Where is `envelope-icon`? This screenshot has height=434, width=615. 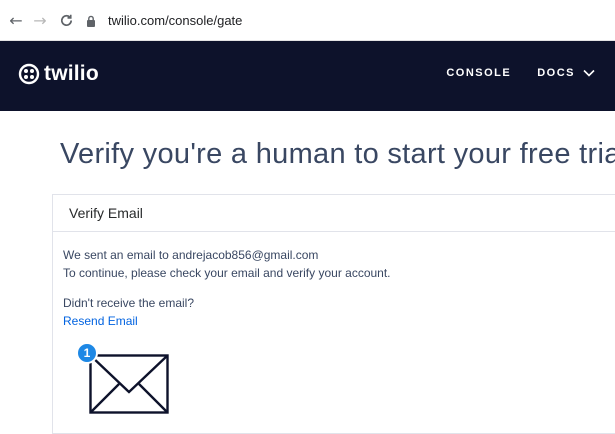 envelope-icon is located at coordinates (129, 384).